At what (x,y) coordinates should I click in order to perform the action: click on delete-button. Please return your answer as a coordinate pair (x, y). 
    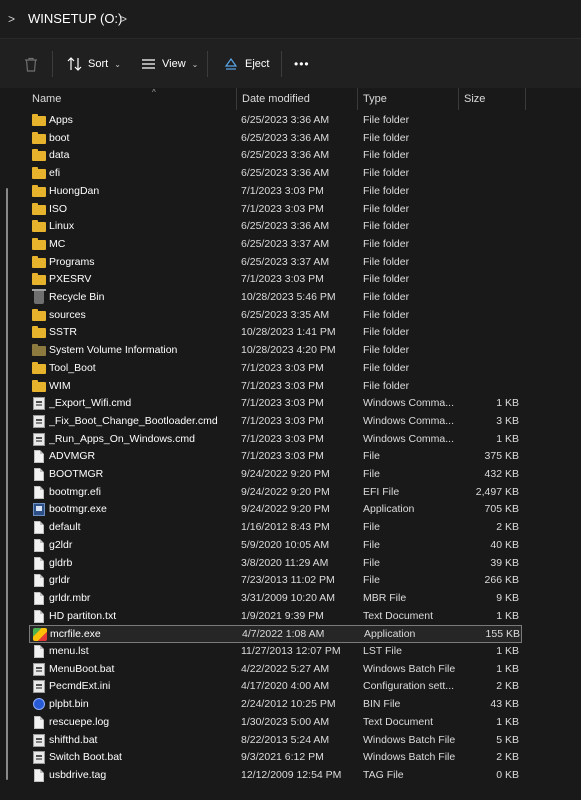
    Looking at the image, I should click on (31, 64).